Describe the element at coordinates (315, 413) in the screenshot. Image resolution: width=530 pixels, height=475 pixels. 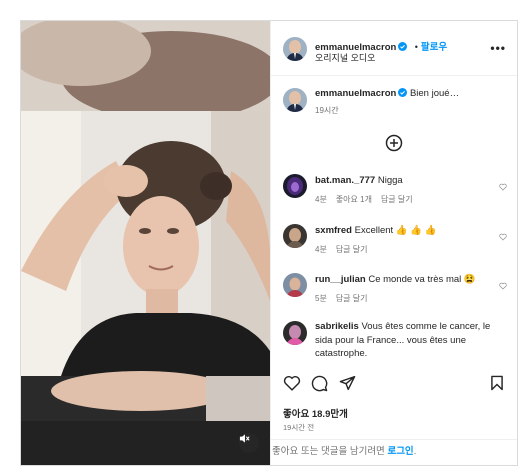
I see `likes-count: 좋아요 18.9만개` at that location.